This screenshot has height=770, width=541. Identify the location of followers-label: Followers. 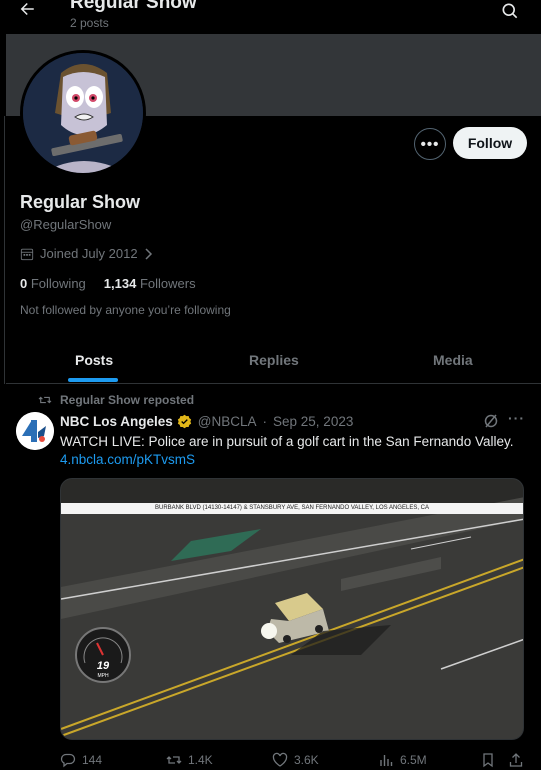
(167, 283).